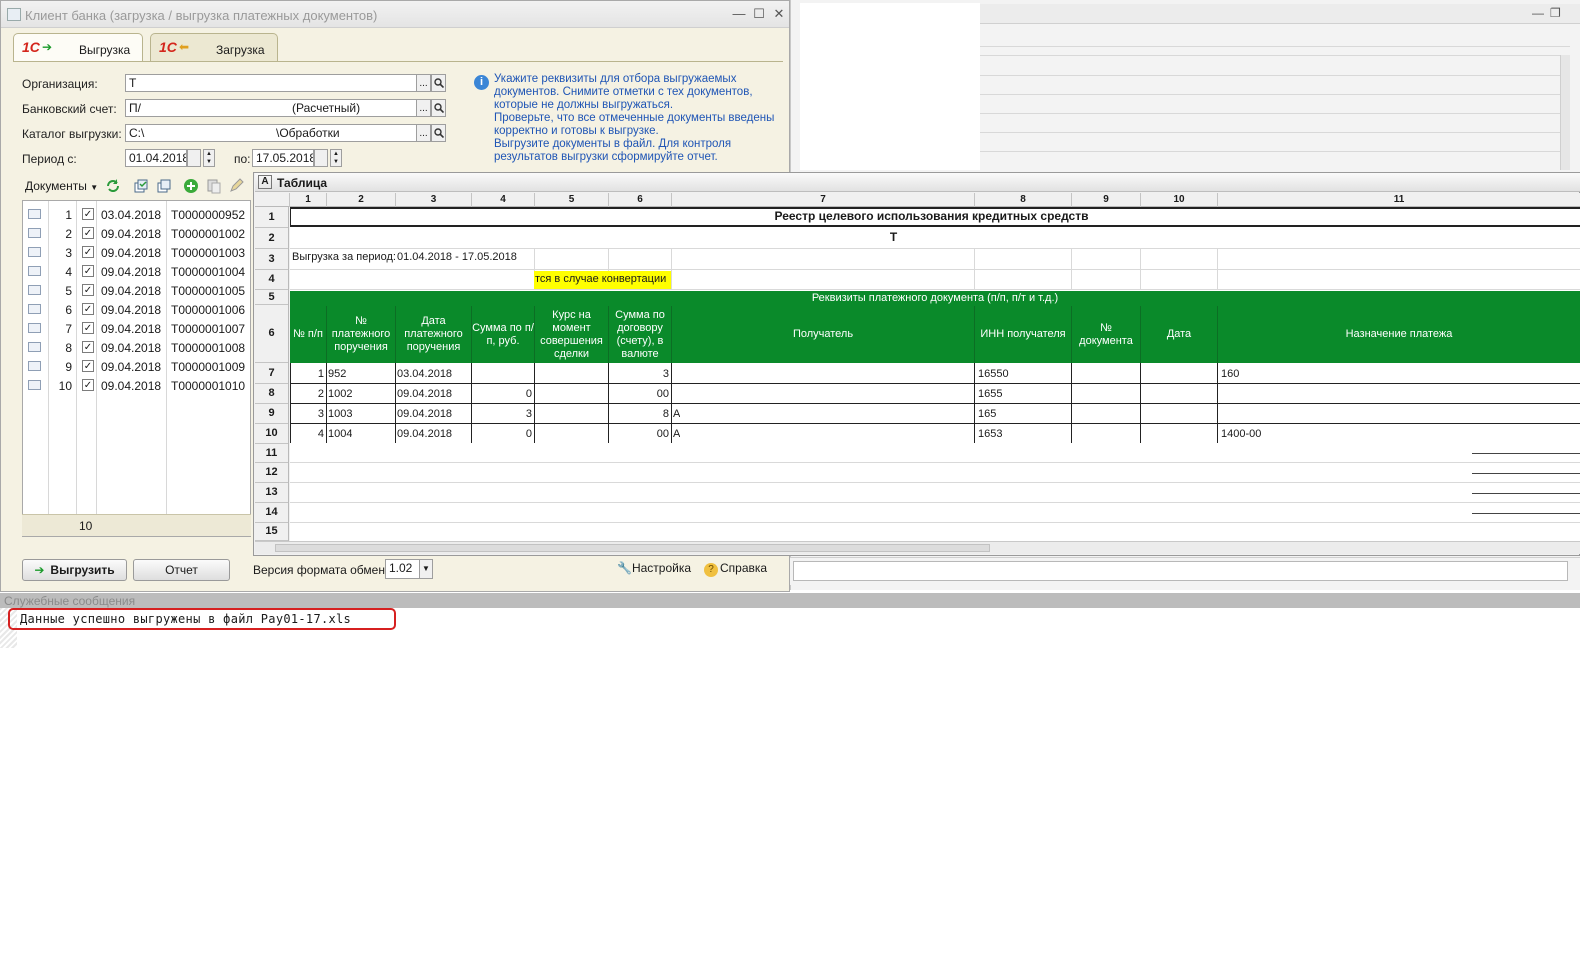 The height and width of the screenshot is (956, 1580). What do you see at coordinates (136, 271) in the screenshot?
I see `list-item: 4 ✓ 09.04.2018 T0000001004` at bounding box center [136, 271].